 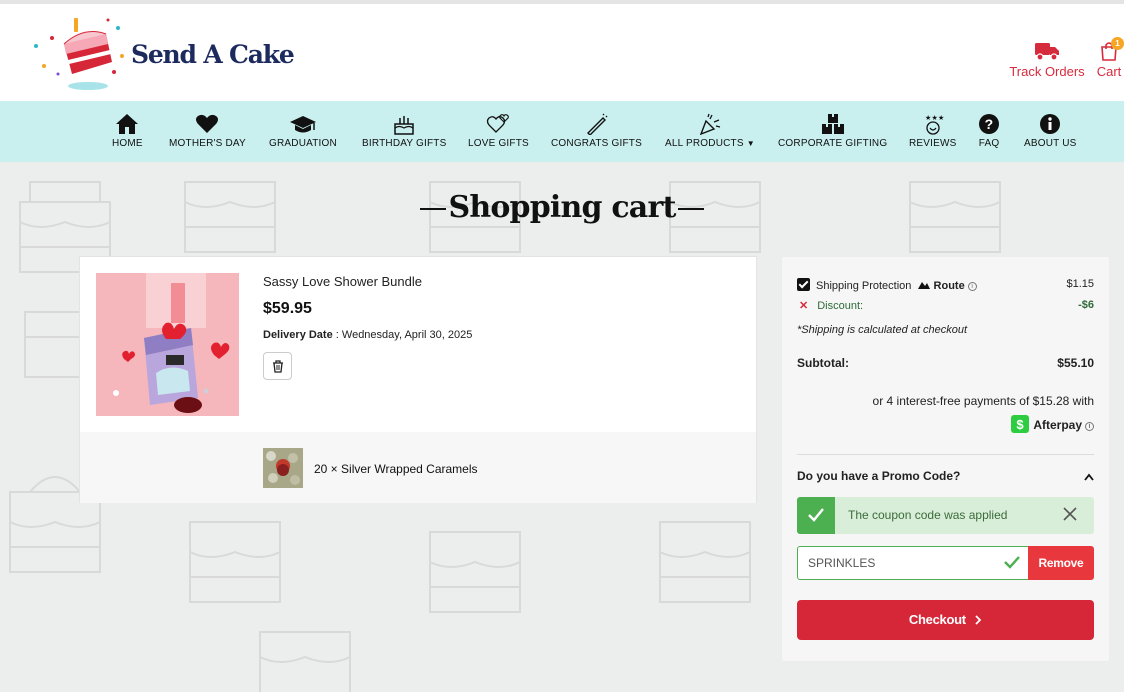 What do you see at coordinates (842, 563) in the screenshot?
I see `promo-code-value: SPRINKLES` at bounding box center [842, 563].